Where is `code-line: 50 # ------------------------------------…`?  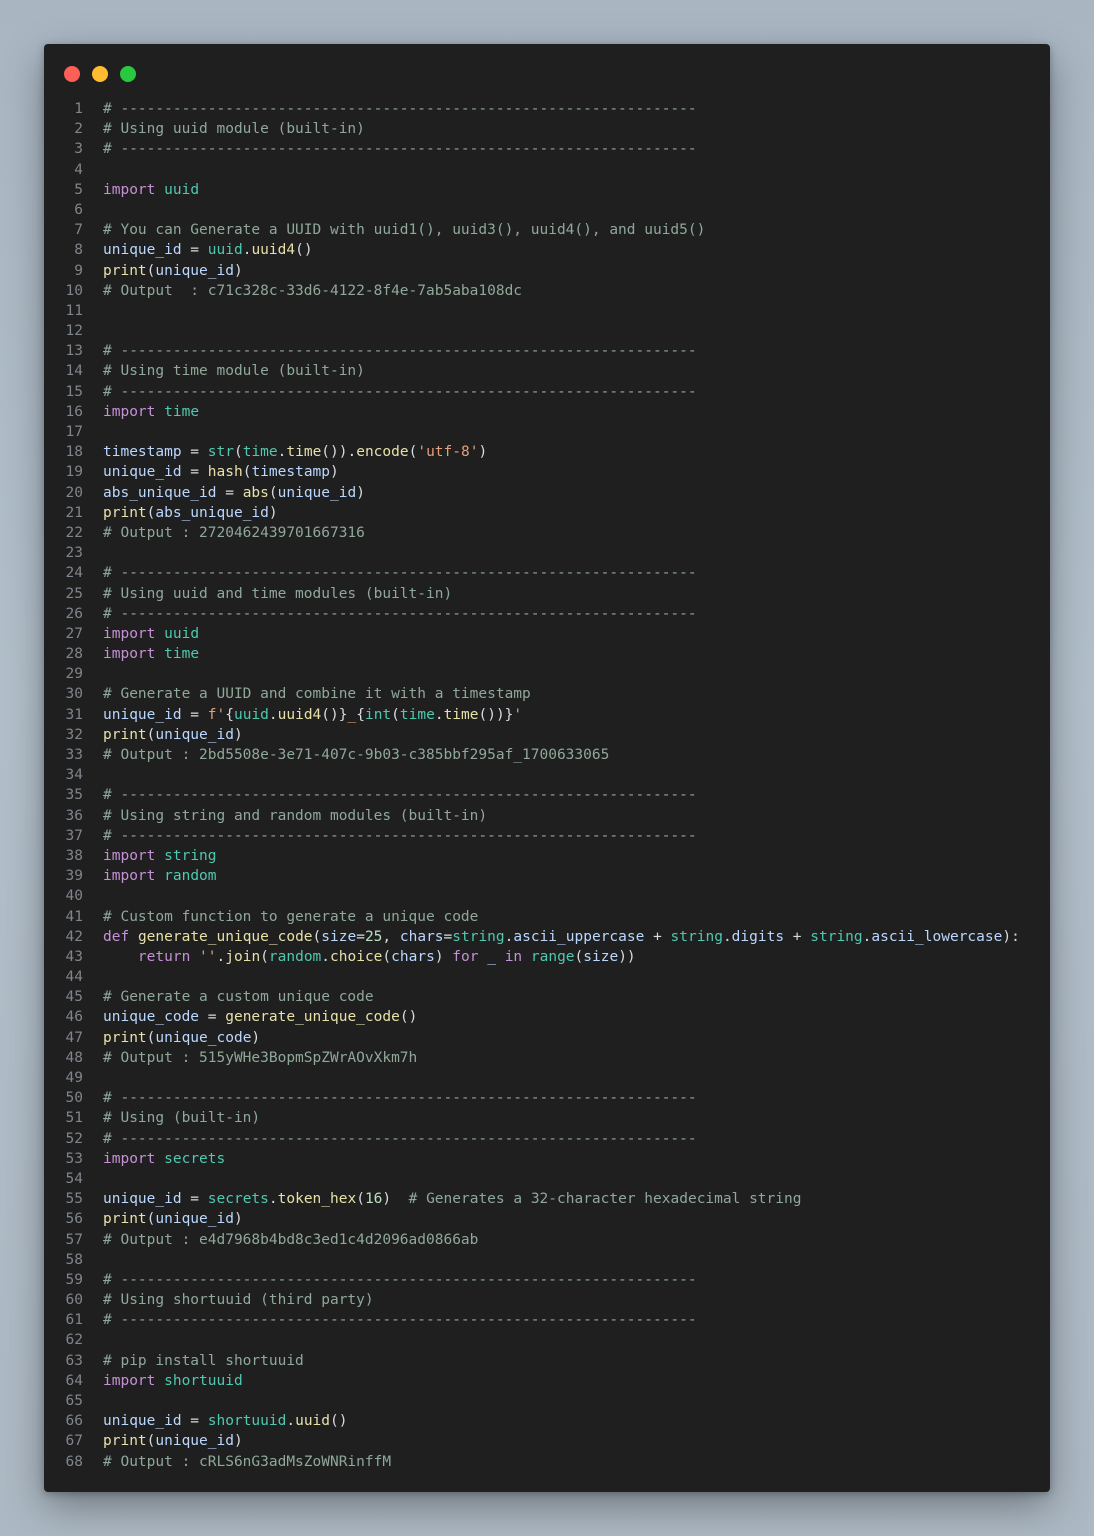
code-line: 50 # ------------------------------------… is located at coordinates (547, 1098).